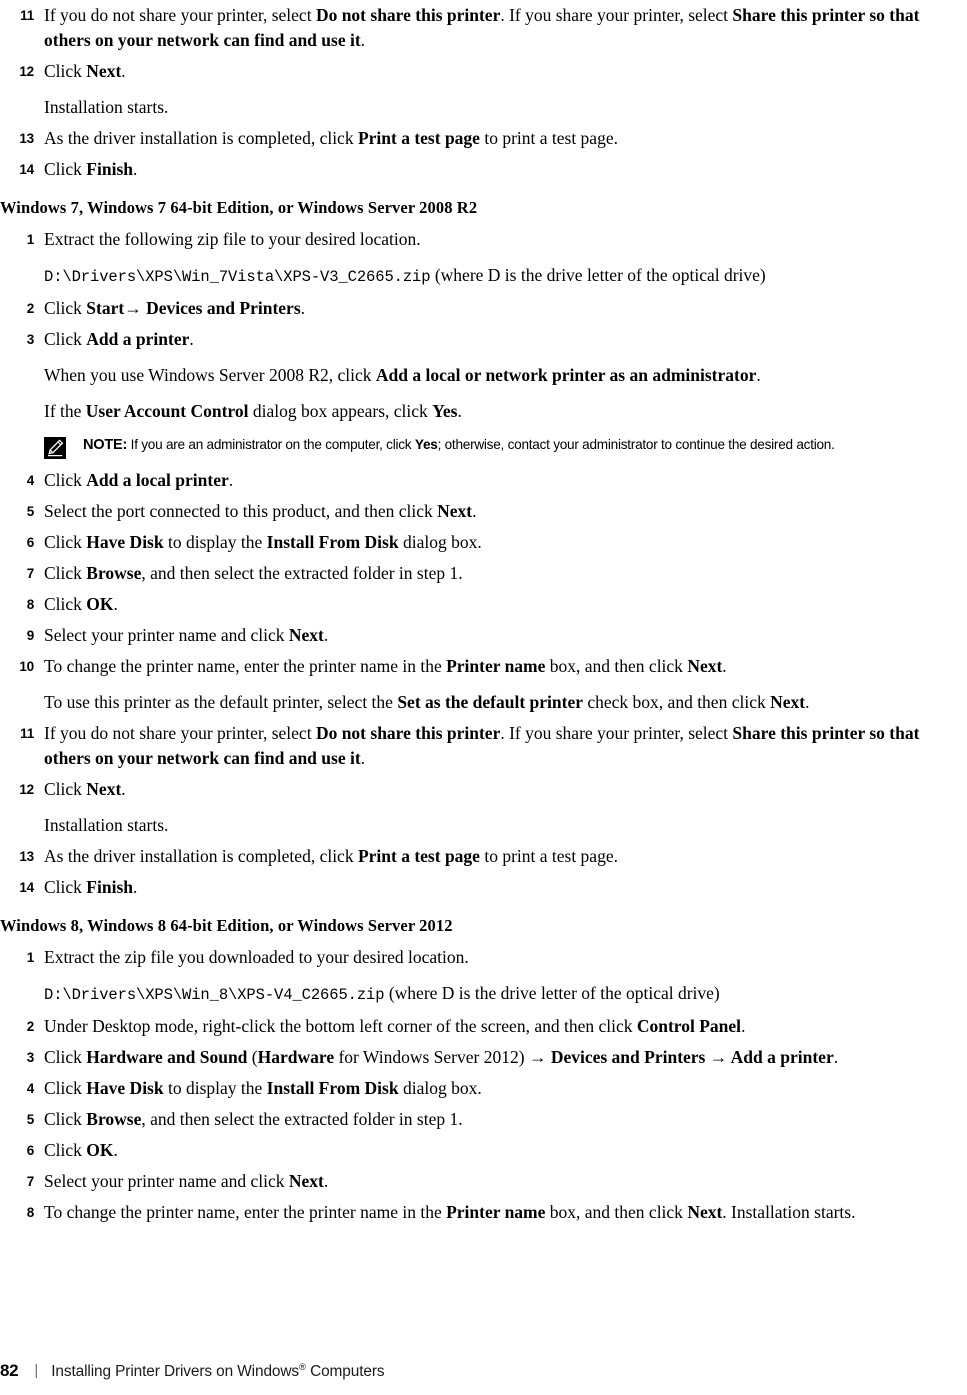 The height and width of the screenshot is (1395, 967). Describe the element at coordinates (483, 89) in the screenshot. I see `step-item: 12 Click Next. Installation starts.` at that location.